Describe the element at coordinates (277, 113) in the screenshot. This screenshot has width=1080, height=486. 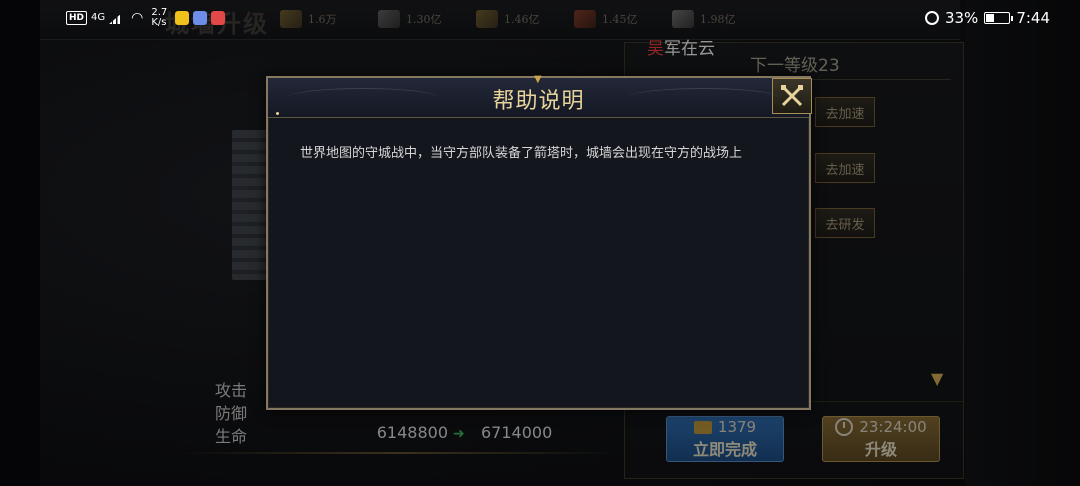
I see `ornament-dot` at that location.